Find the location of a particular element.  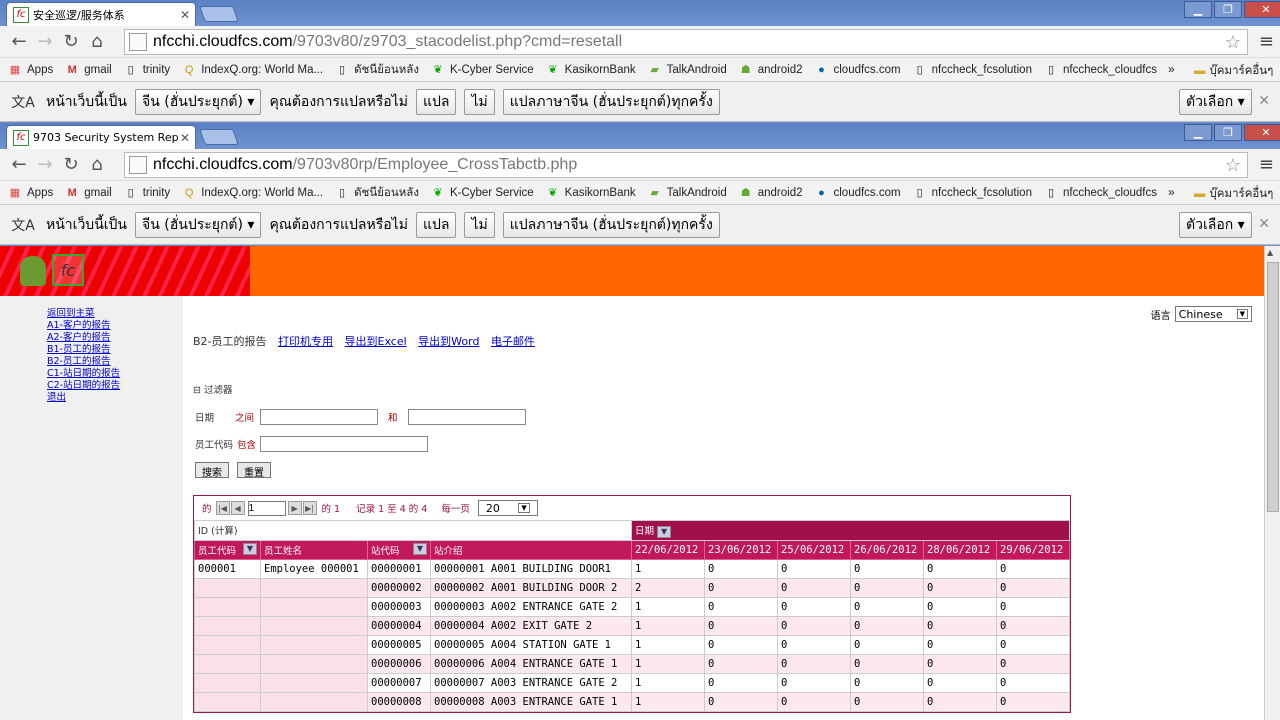

menu-link-logout: 退出 is located at coordinates (115, 398).